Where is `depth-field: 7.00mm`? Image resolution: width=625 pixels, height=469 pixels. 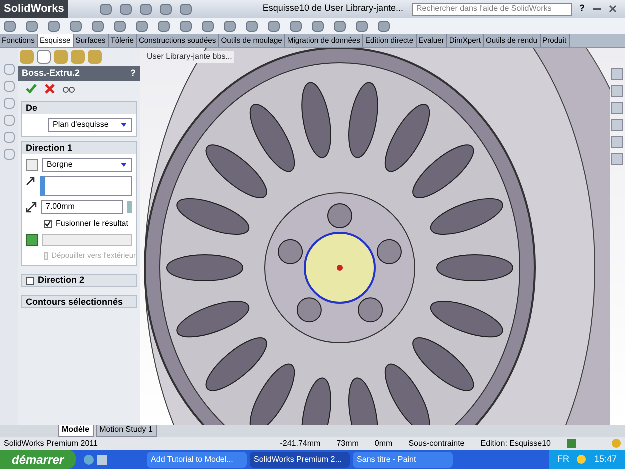
depth-field: 7.00mm is located at coordinates (82, 207).